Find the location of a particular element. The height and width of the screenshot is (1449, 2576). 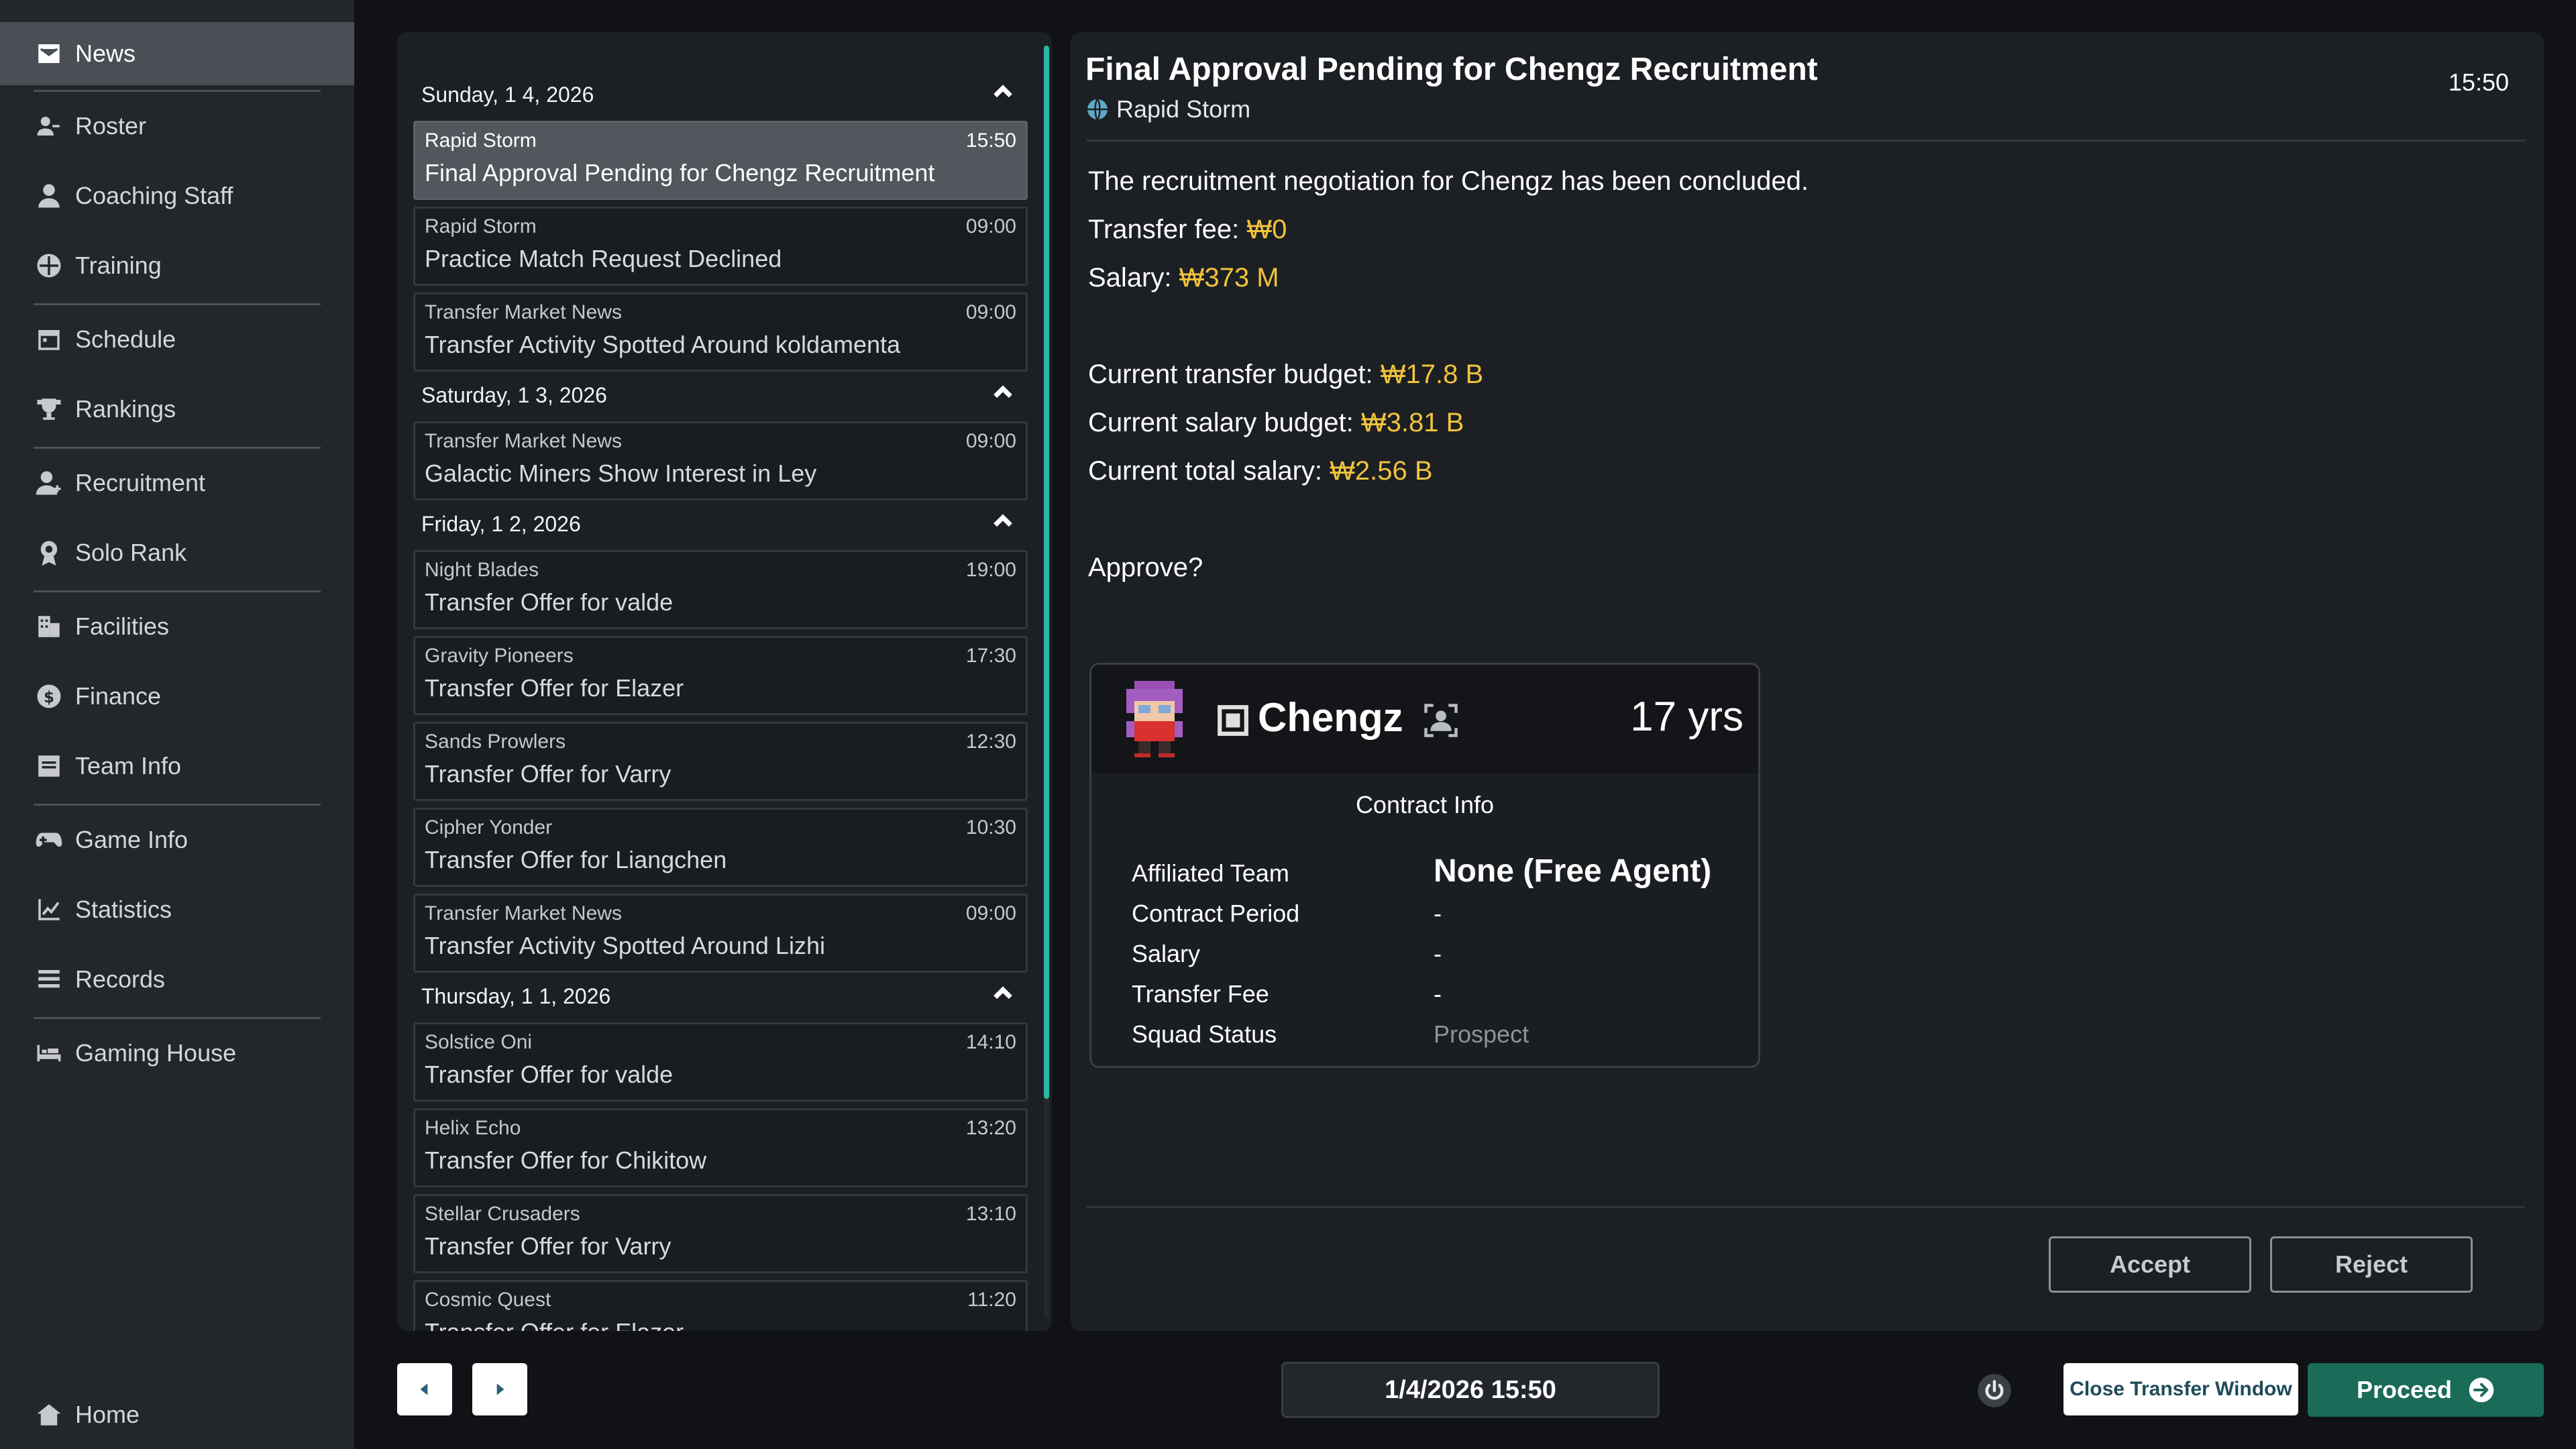

detail-time: 15:50 is located at coordinates (2478, 82).